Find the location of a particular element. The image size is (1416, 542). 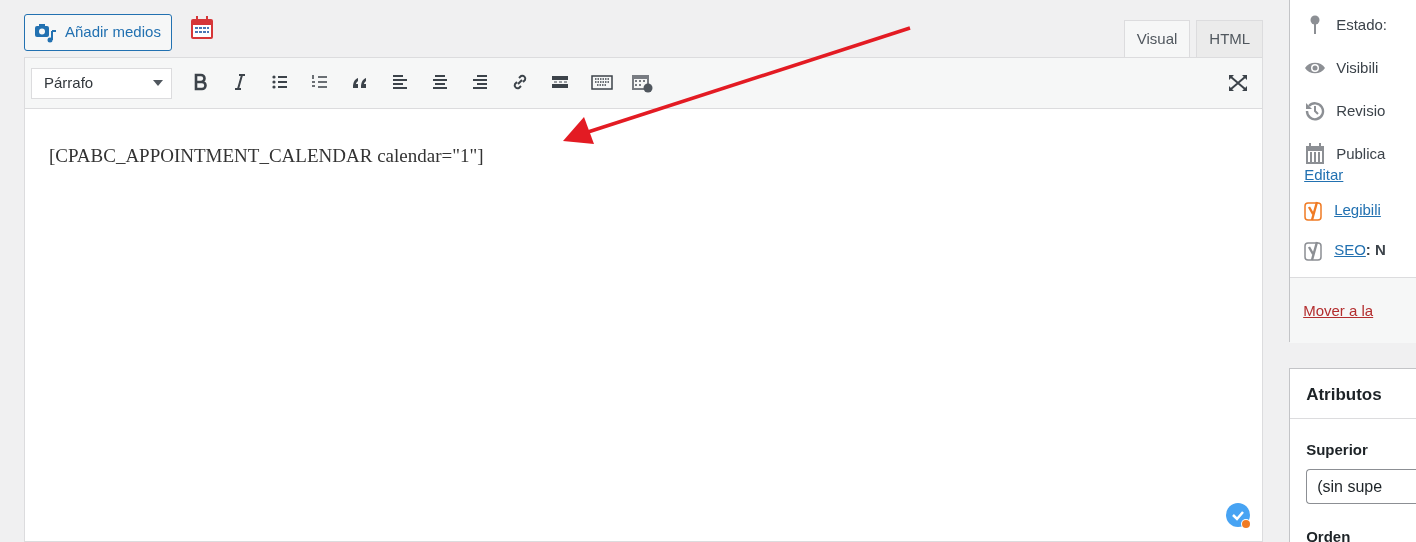

trash-link: Mover a la is located at coordinates (1338, 310).